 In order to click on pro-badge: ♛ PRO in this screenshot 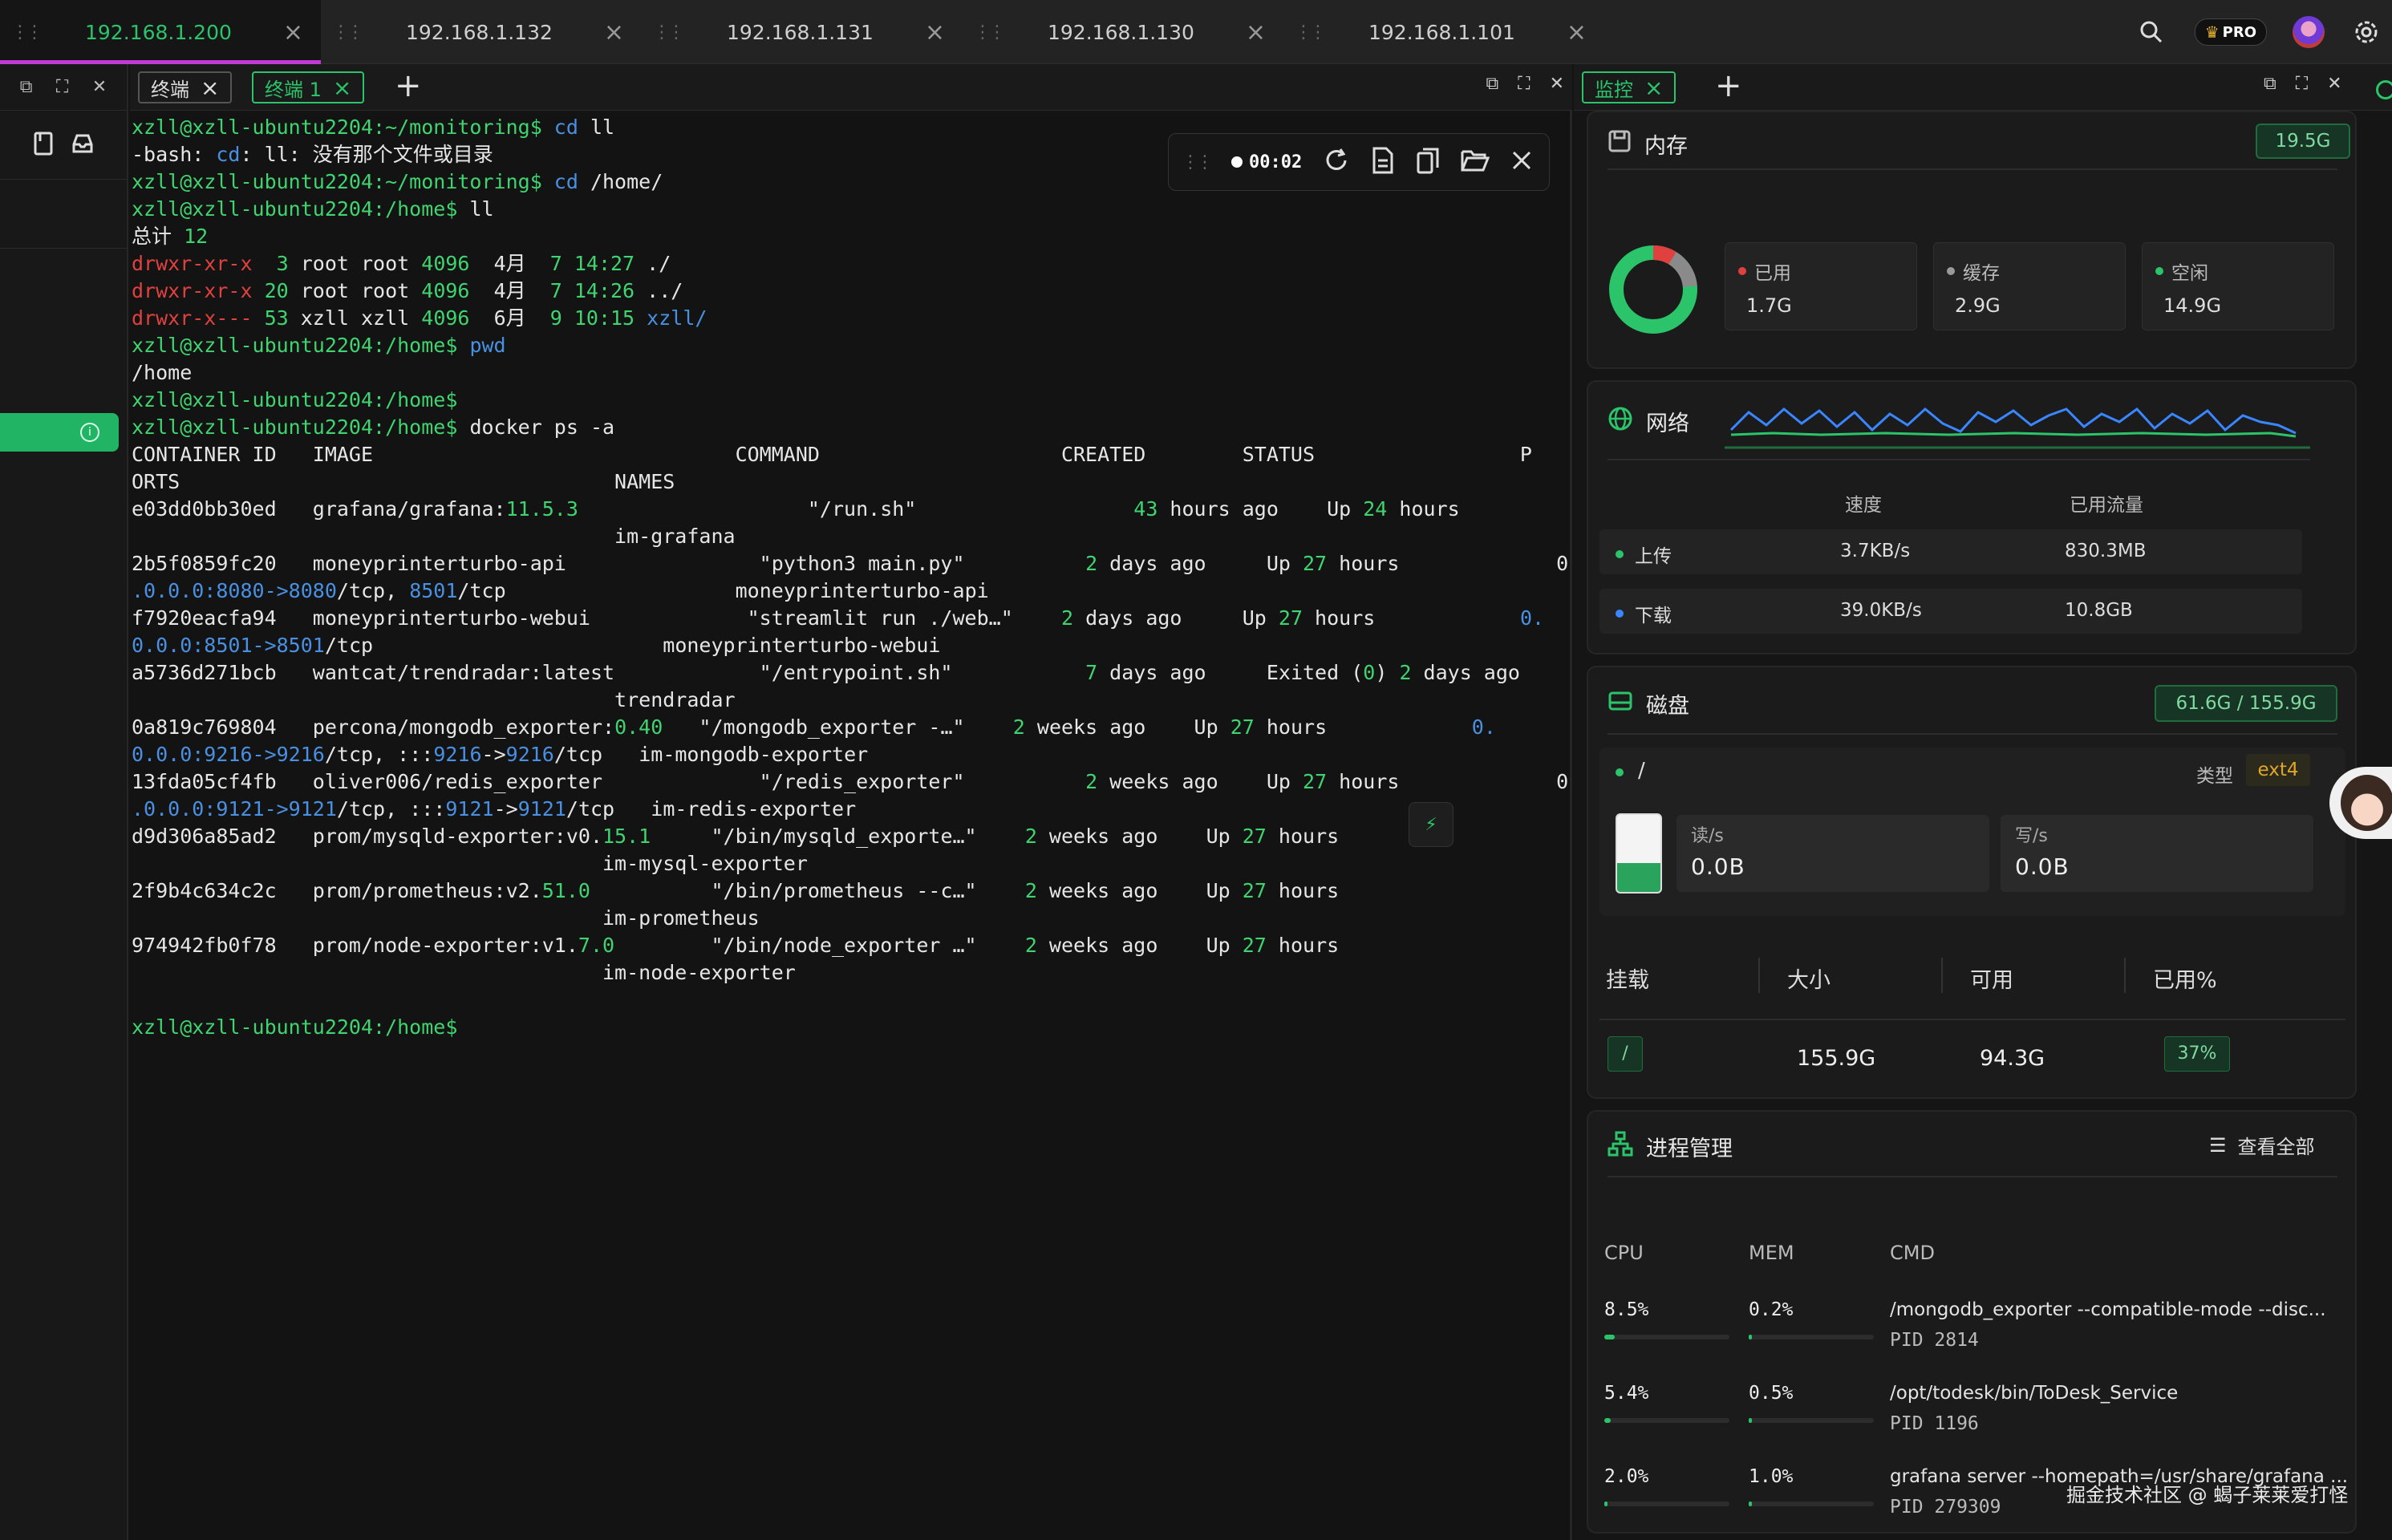, I will do `click(2230, 32)`.